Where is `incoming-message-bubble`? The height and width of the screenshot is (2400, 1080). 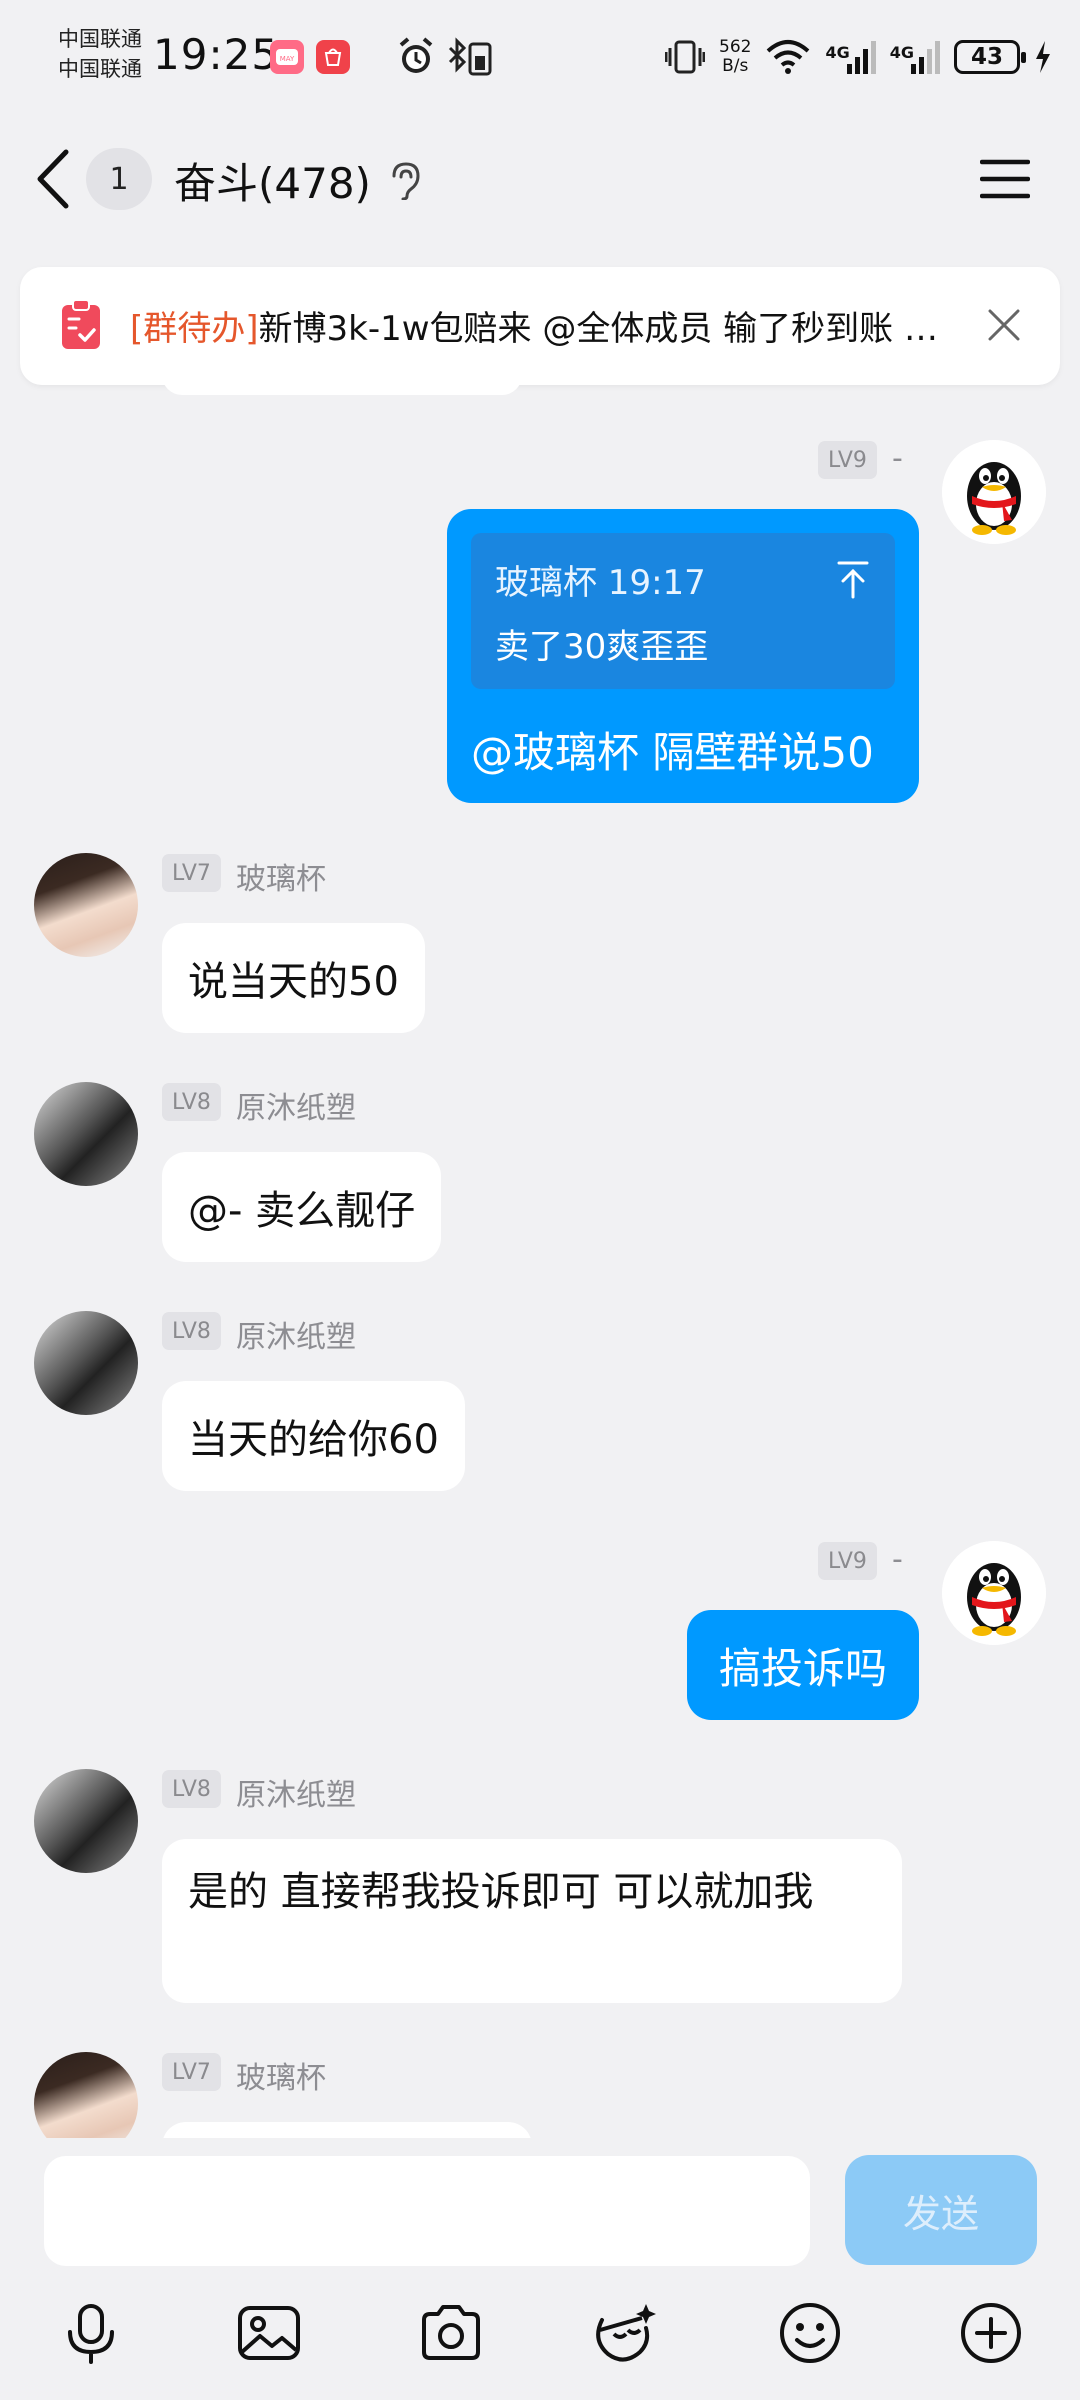
incoming-message-bubble is located at coordinates (347, 2130).